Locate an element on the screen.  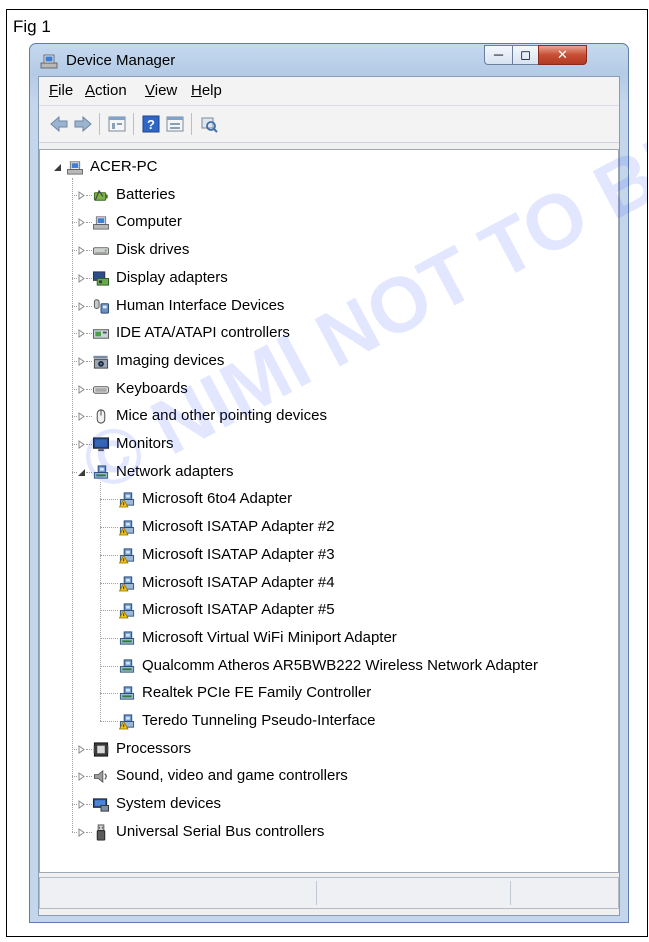
tree-item-label: Teredo Tunneling Pseudo-Interface is located at coordinates (259, 720).